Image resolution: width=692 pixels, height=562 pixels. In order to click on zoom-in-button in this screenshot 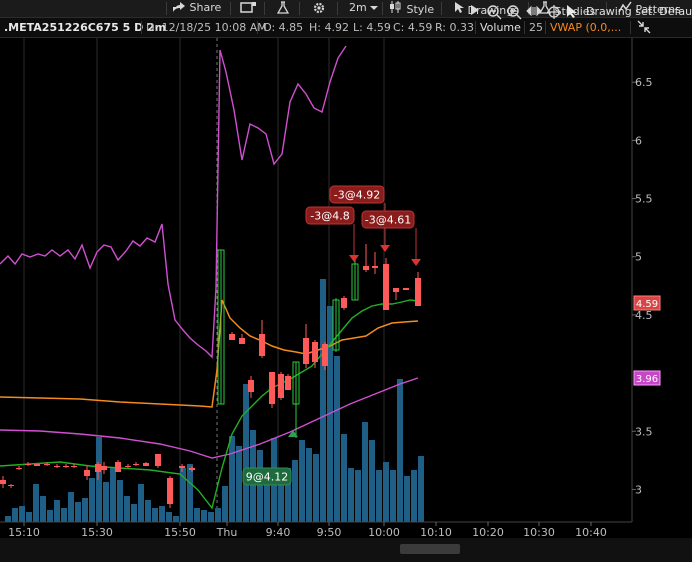, I will do `click(514, 12)`.